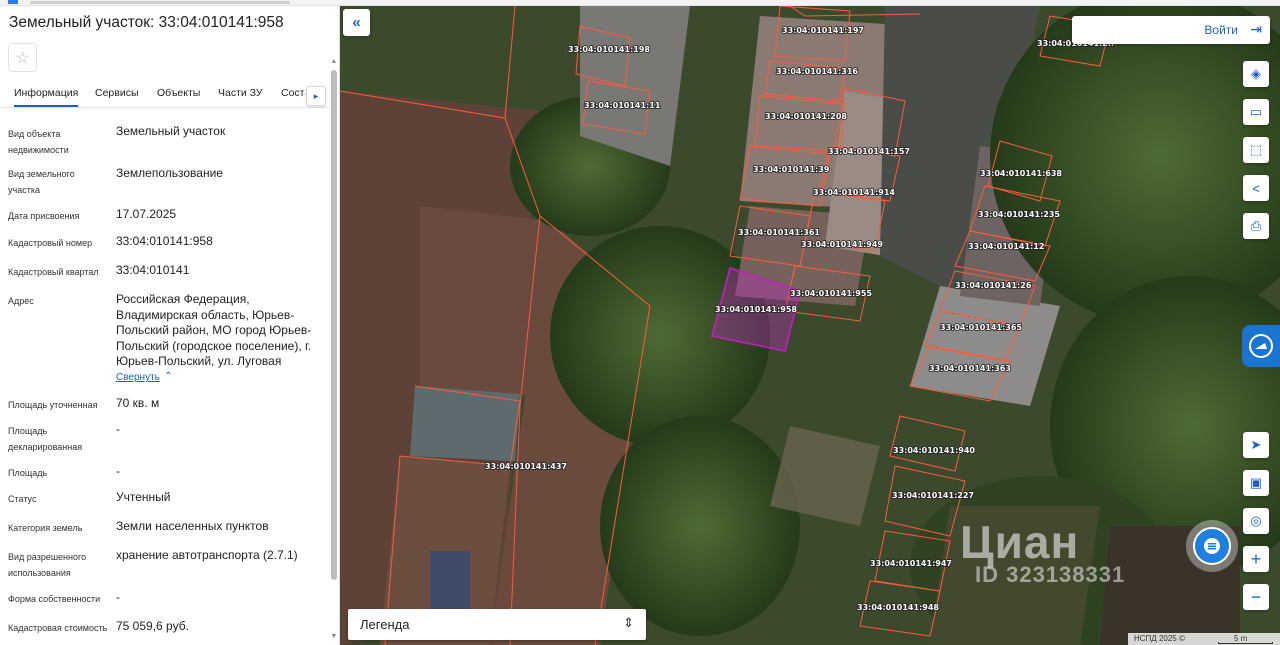 The width and height of the screenshot is (1280, 645). Describe the element at coordinates (385, 624) in the screenshot. I see `legend-label: Легенда` at that location.